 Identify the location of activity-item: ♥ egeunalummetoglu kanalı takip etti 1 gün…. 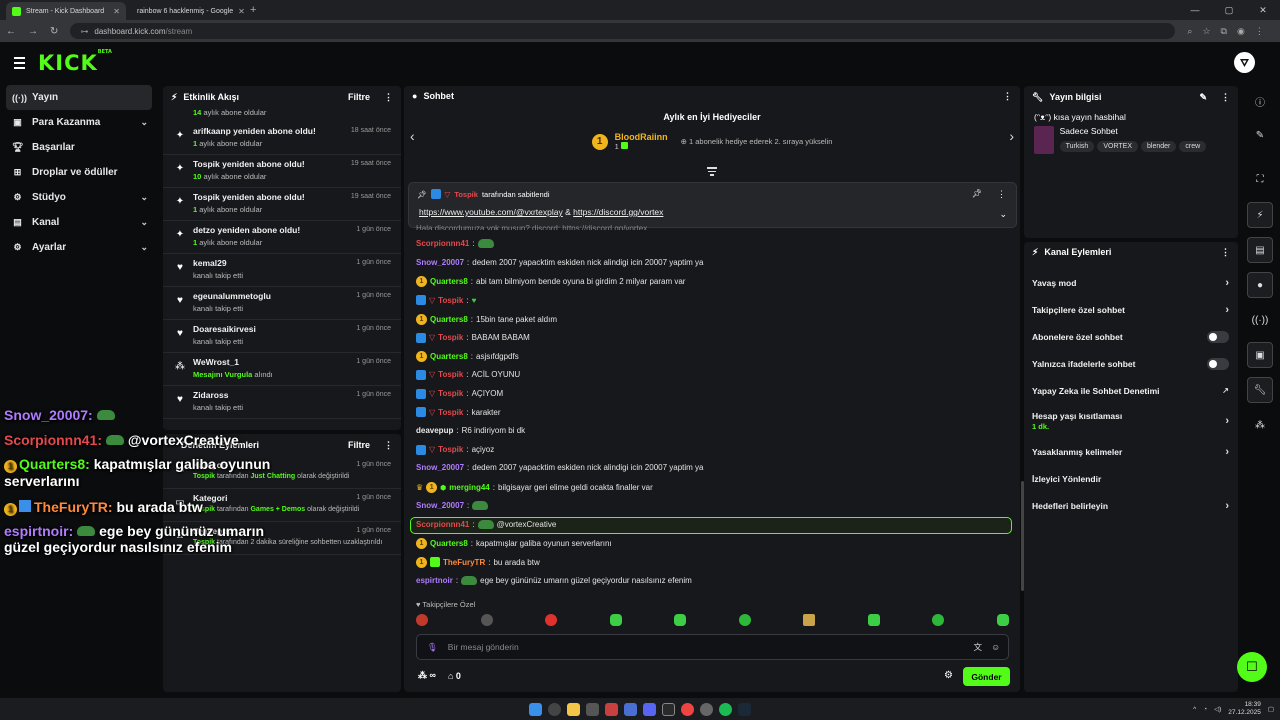
(282, 303).